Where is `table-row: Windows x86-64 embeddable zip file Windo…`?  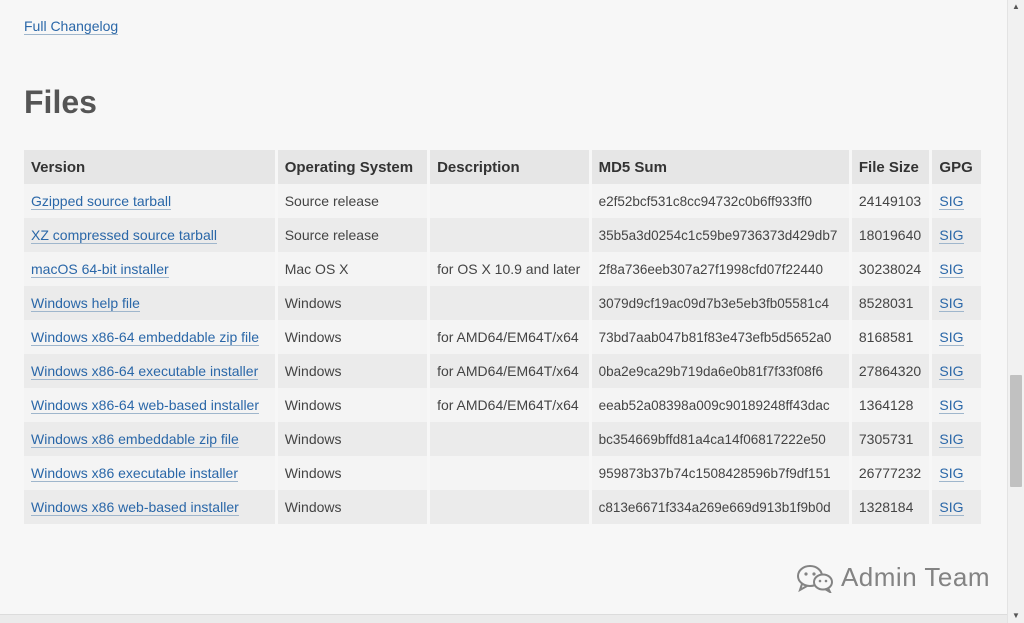 table-row: Windows x86-64 embeddable zip file Windo… is located at coordinates (502, 337).